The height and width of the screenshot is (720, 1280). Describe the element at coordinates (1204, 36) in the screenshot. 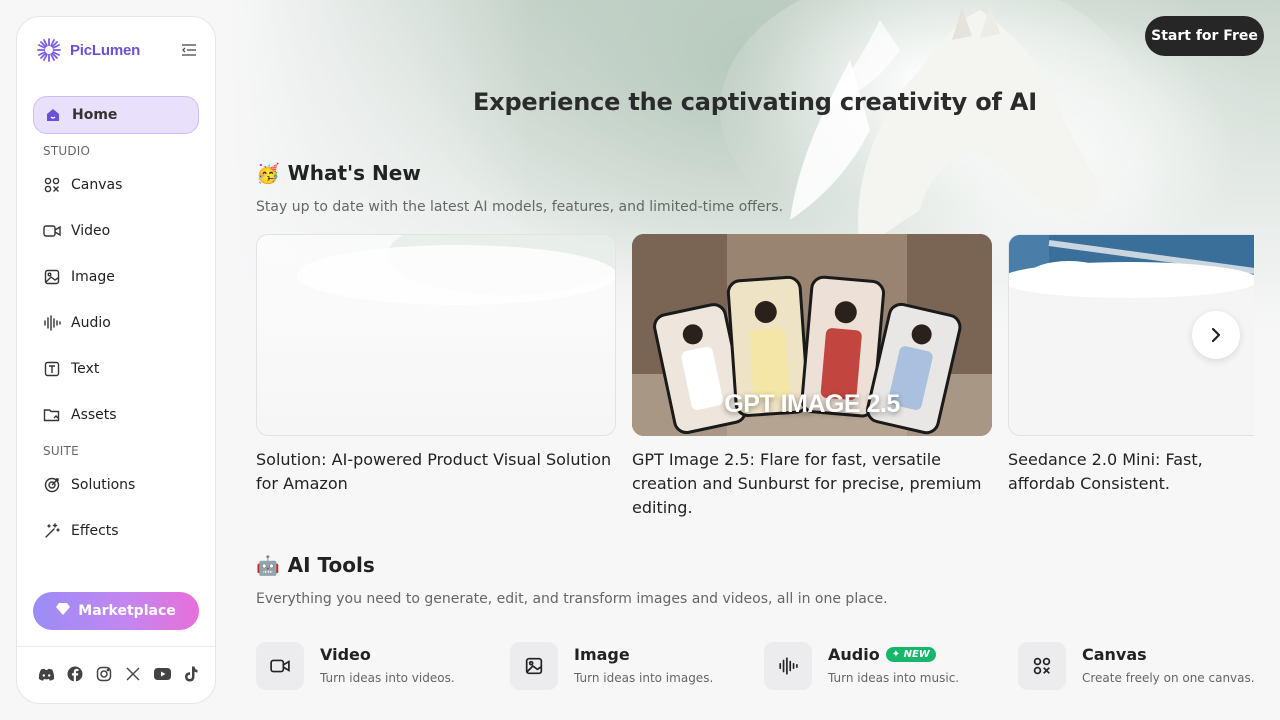

I see `start-for-free-button: Start for Free` at that location.